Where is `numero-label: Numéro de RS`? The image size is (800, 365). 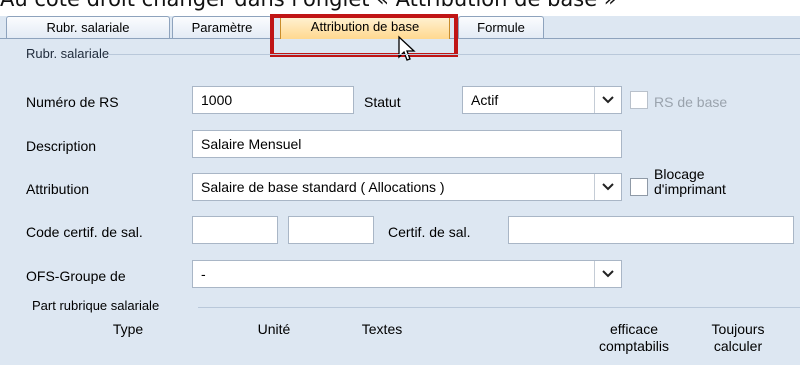 numero-label: Numéro de RS is located at coordinates (72, 102).